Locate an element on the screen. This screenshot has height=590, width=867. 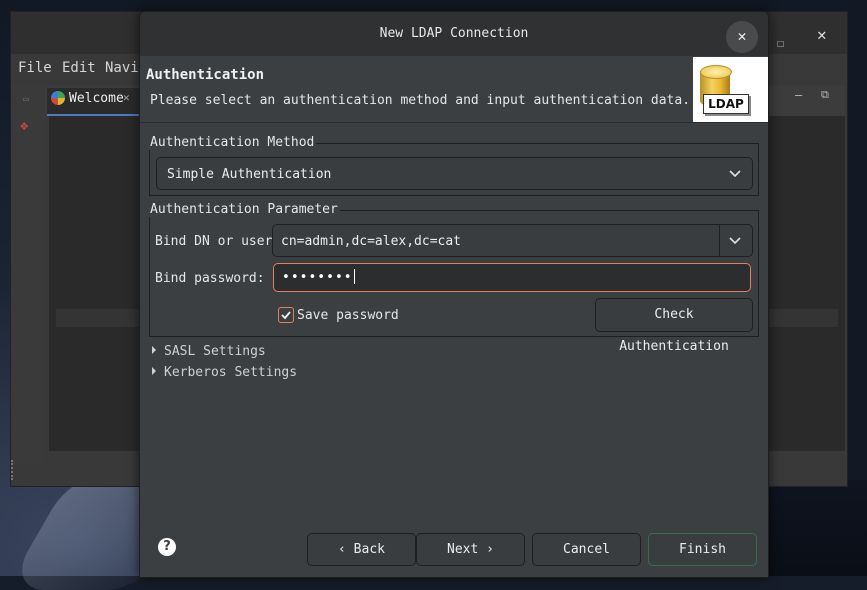
check-authentication-button: Check Authentication is located at coordinates (674, 326).